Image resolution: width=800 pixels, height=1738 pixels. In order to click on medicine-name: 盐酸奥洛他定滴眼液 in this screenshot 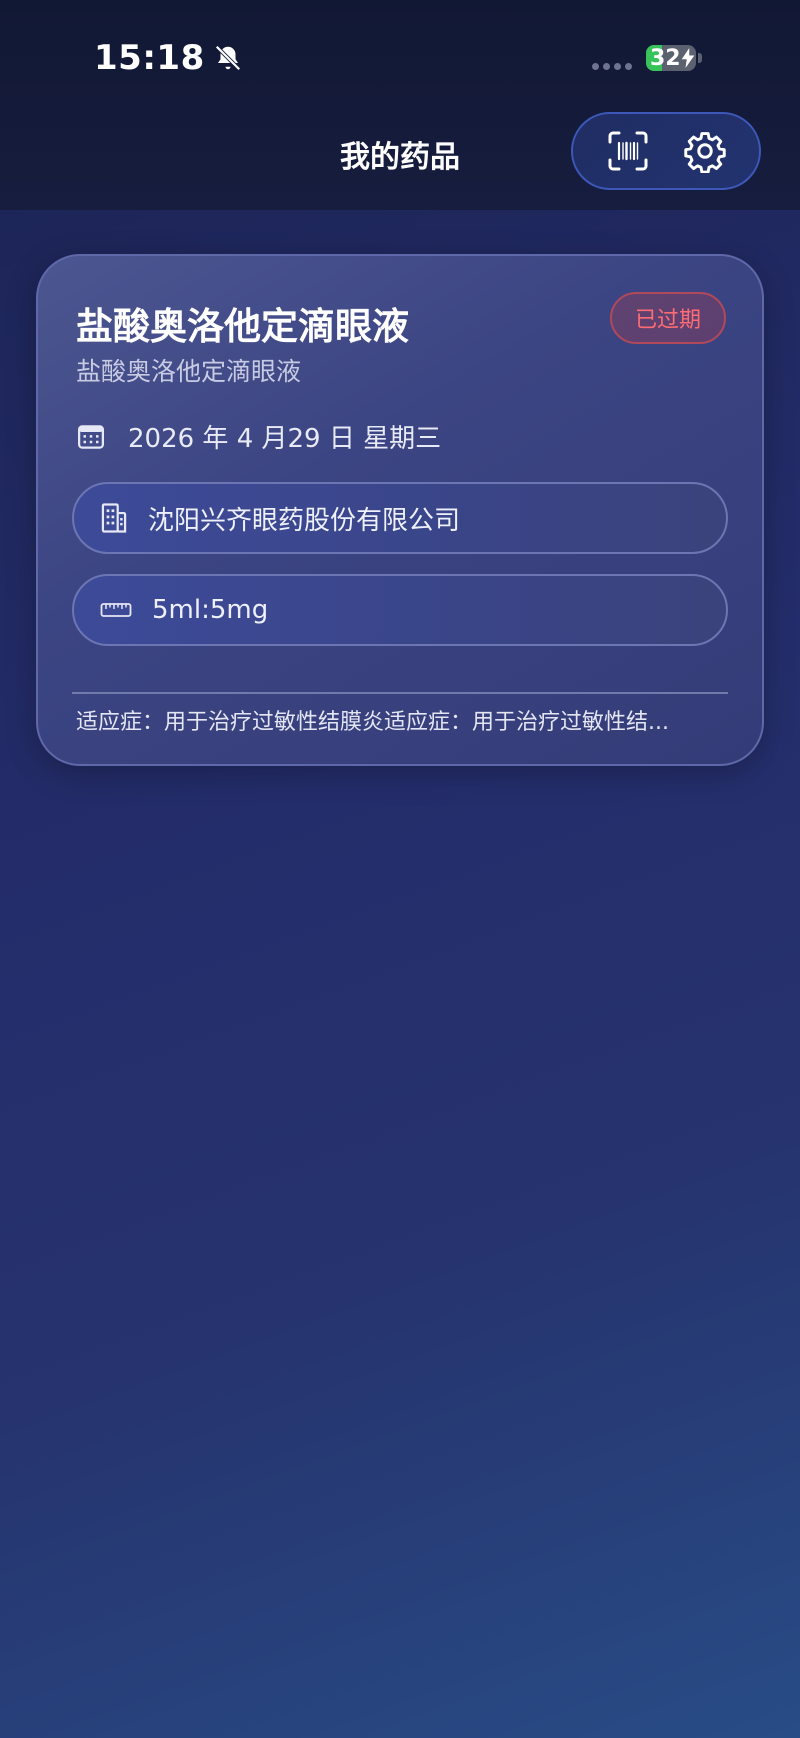, I will do `click(242, 326)`.